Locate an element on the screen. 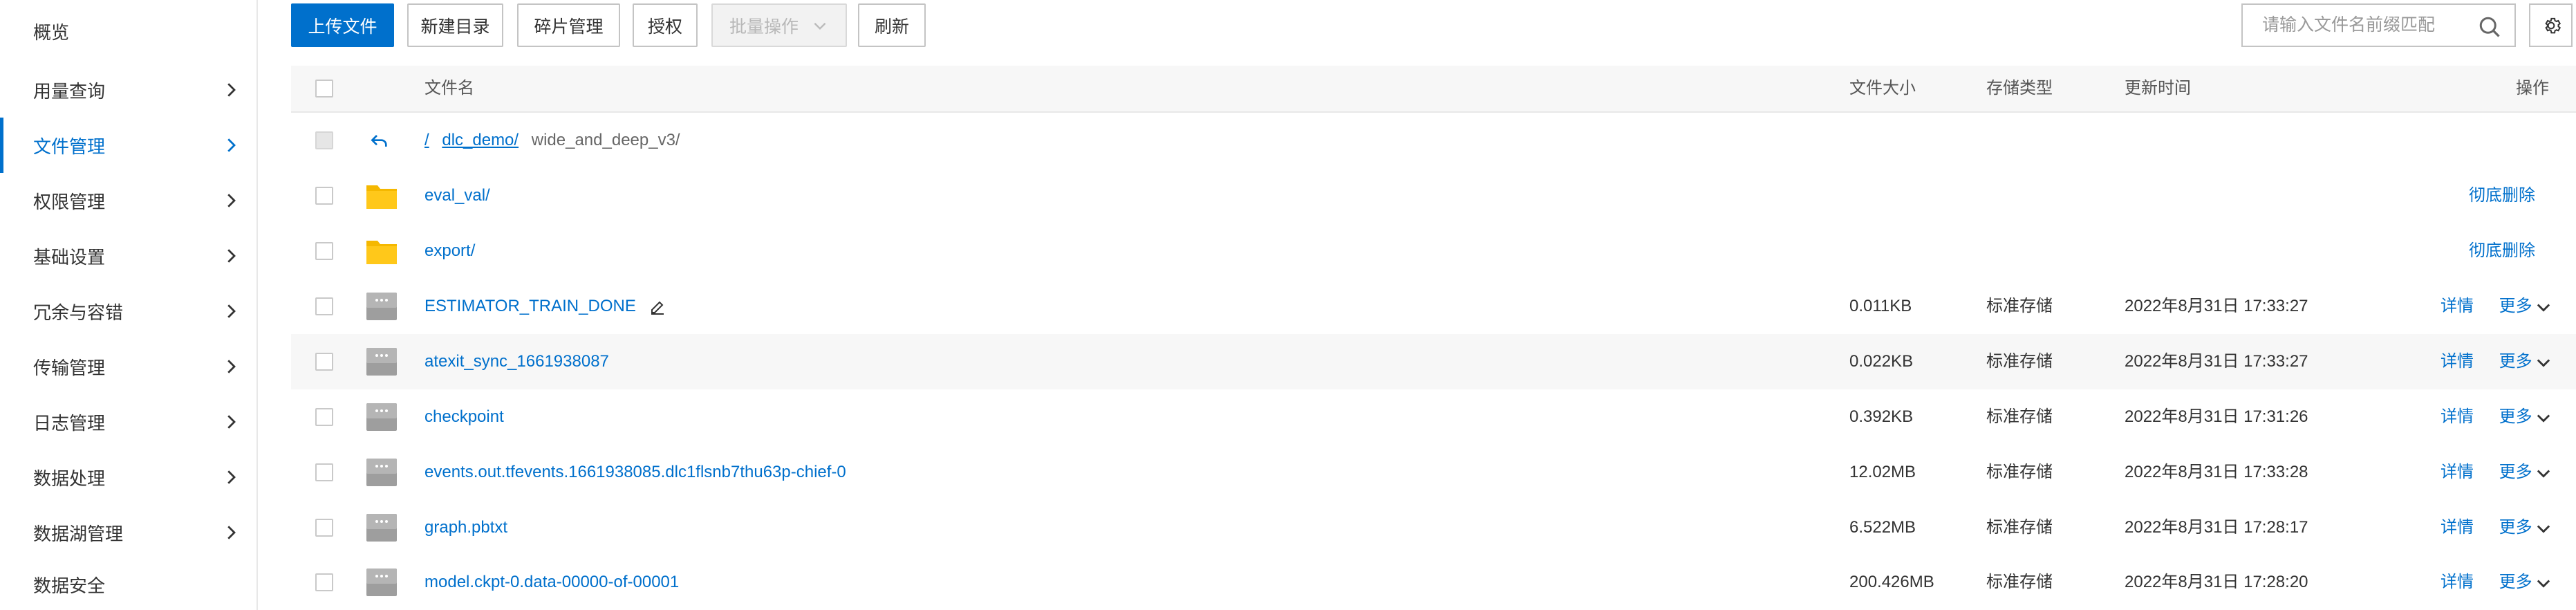 The height and width of the screenshot is (610, 2576). file-size: 0.022KB is located at coordinates (1881, 361).